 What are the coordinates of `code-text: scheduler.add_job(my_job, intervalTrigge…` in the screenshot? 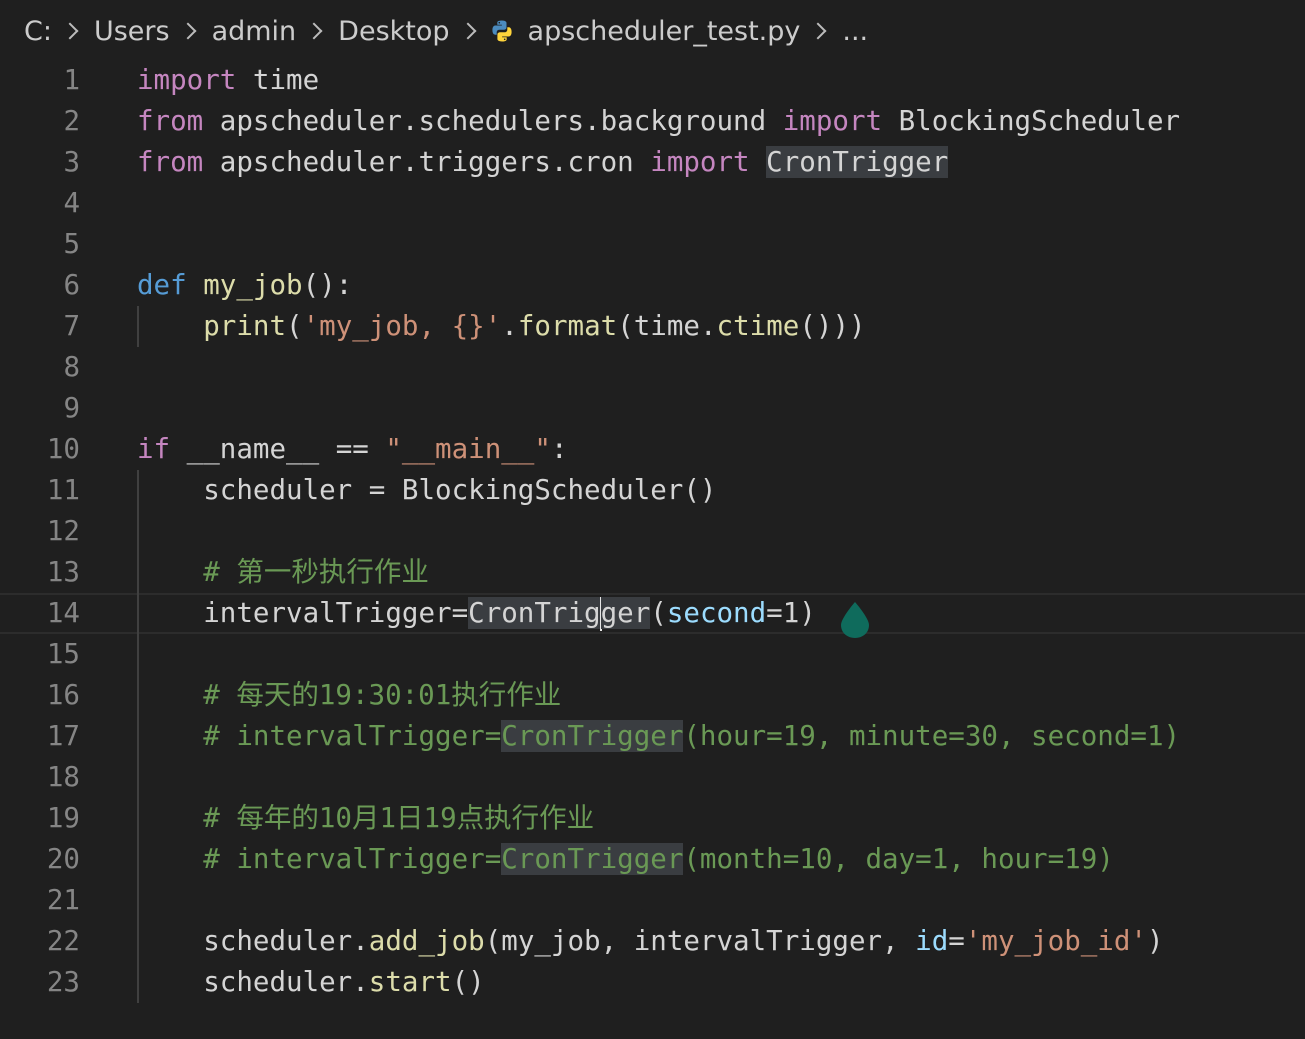 It's located at (650, 941).